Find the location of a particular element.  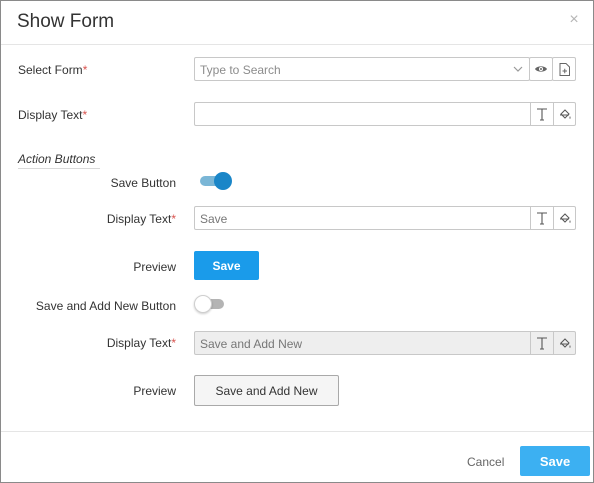

save-and-add-new-toggle is located at coordinates (211, 304).